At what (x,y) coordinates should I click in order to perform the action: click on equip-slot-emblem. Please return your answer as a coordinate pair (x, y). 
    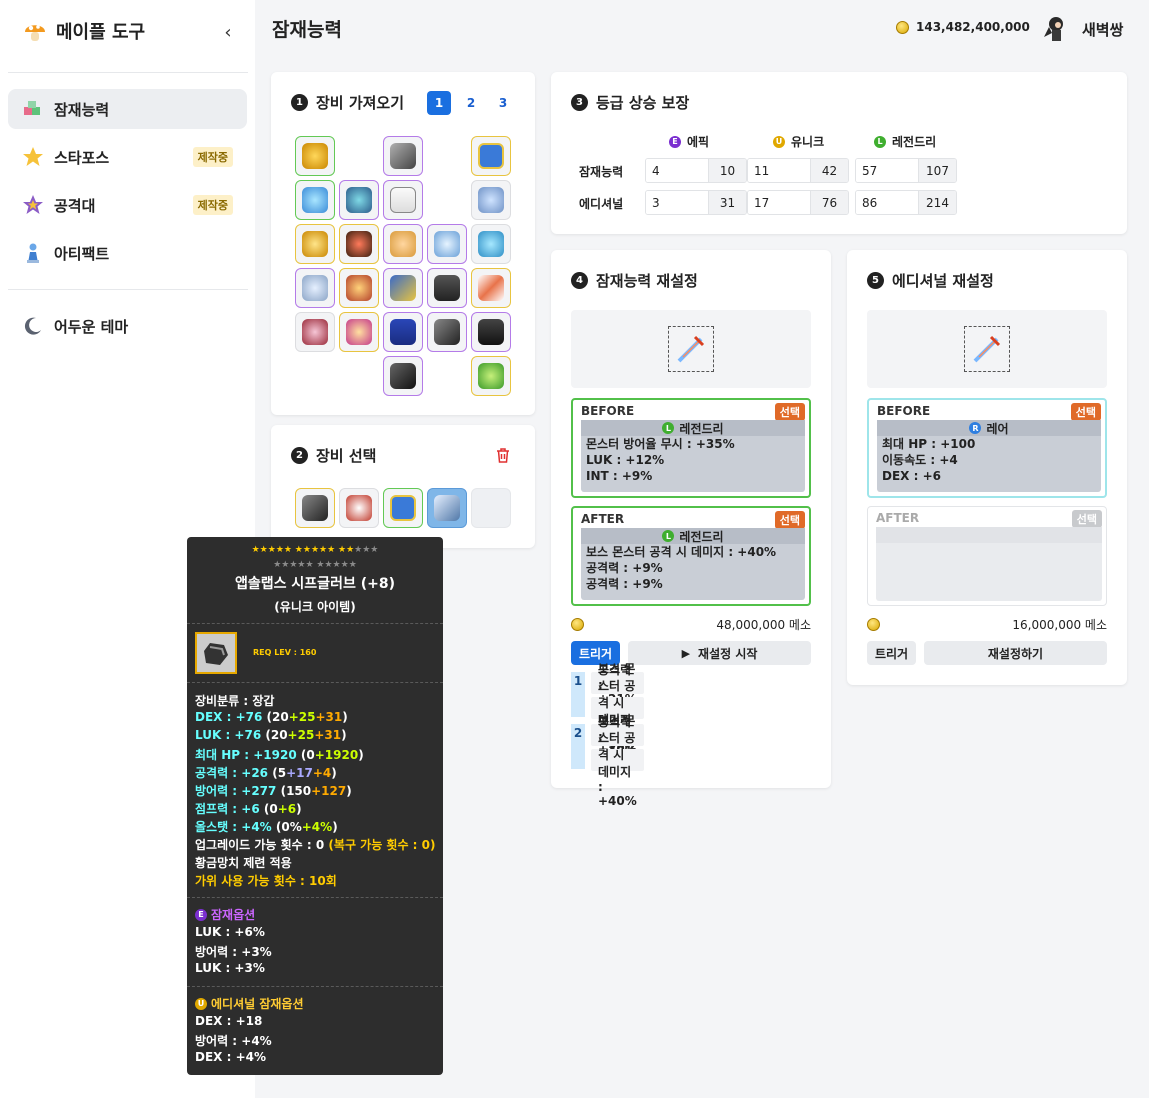
    Looking at the image, I should click on (315, 156).